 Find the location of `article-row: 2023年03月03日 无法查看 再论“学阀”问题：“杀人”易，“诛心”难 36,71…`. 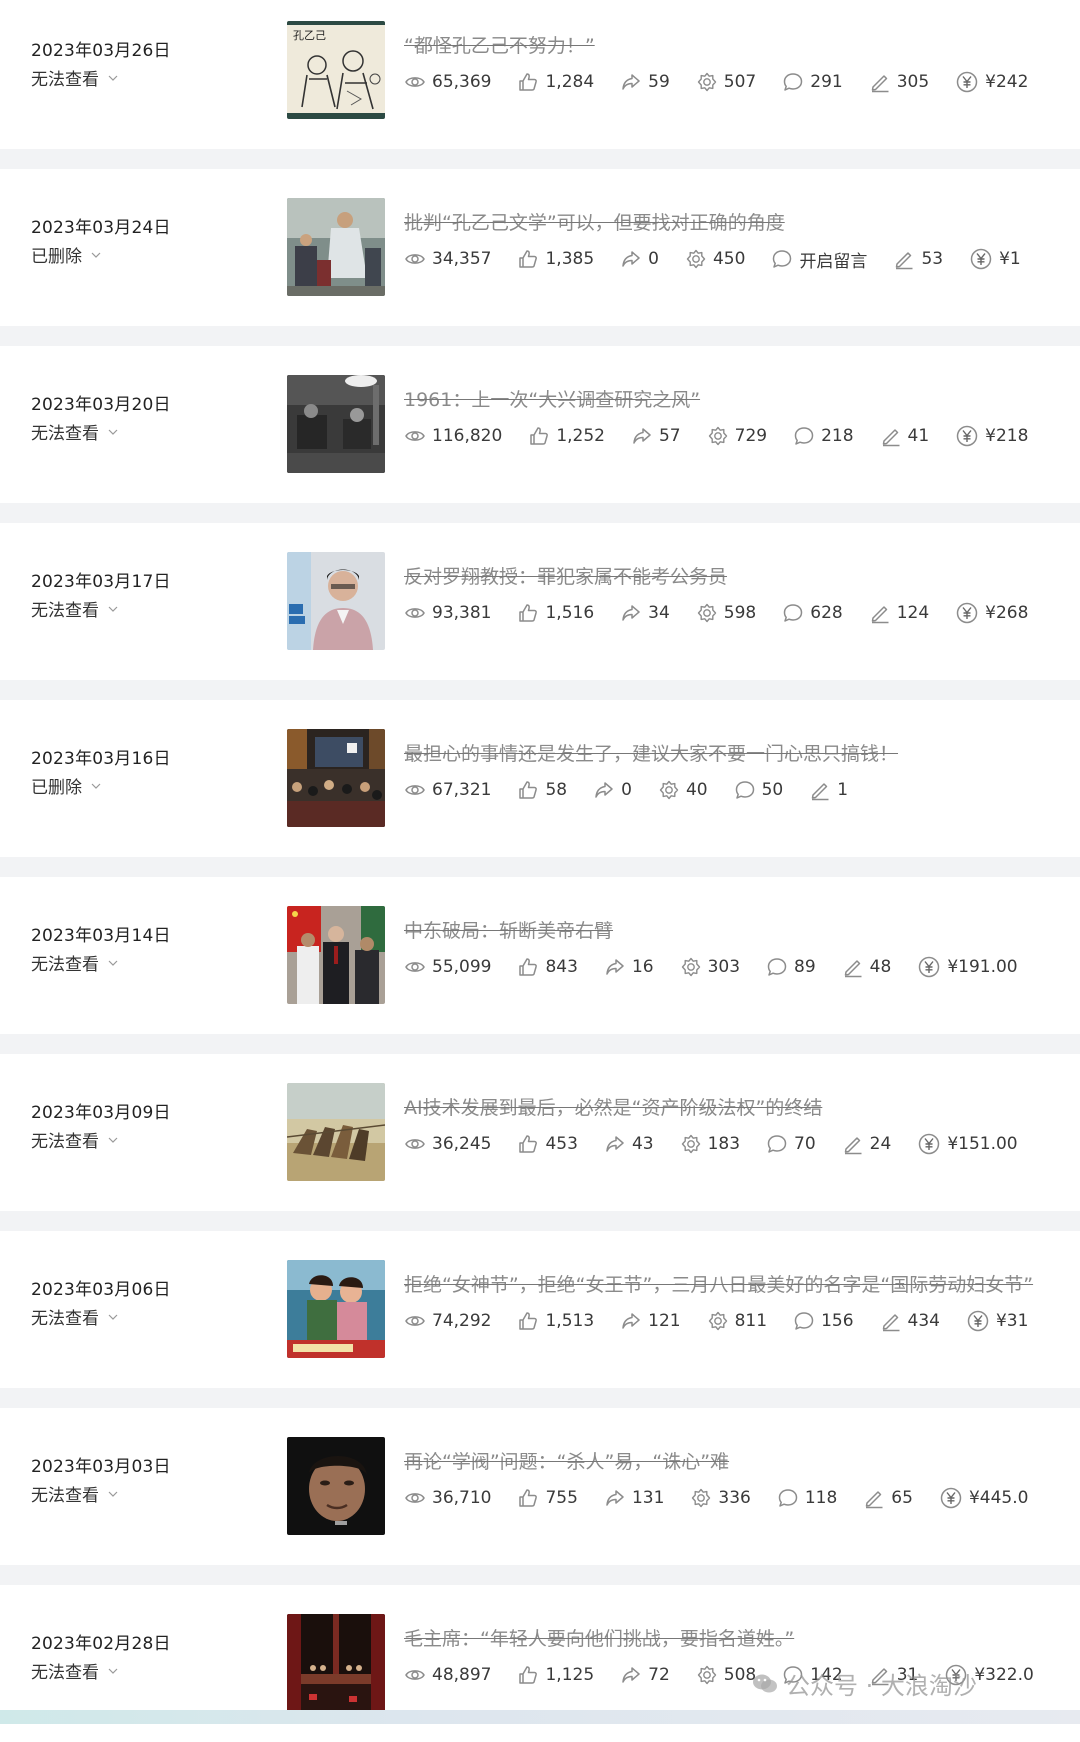

article-row: 2023年03月03日 无法查看 再论“学阀”问题：“杀人”易，“诛心”难 36,71… is located at coordinates (540, 1486).